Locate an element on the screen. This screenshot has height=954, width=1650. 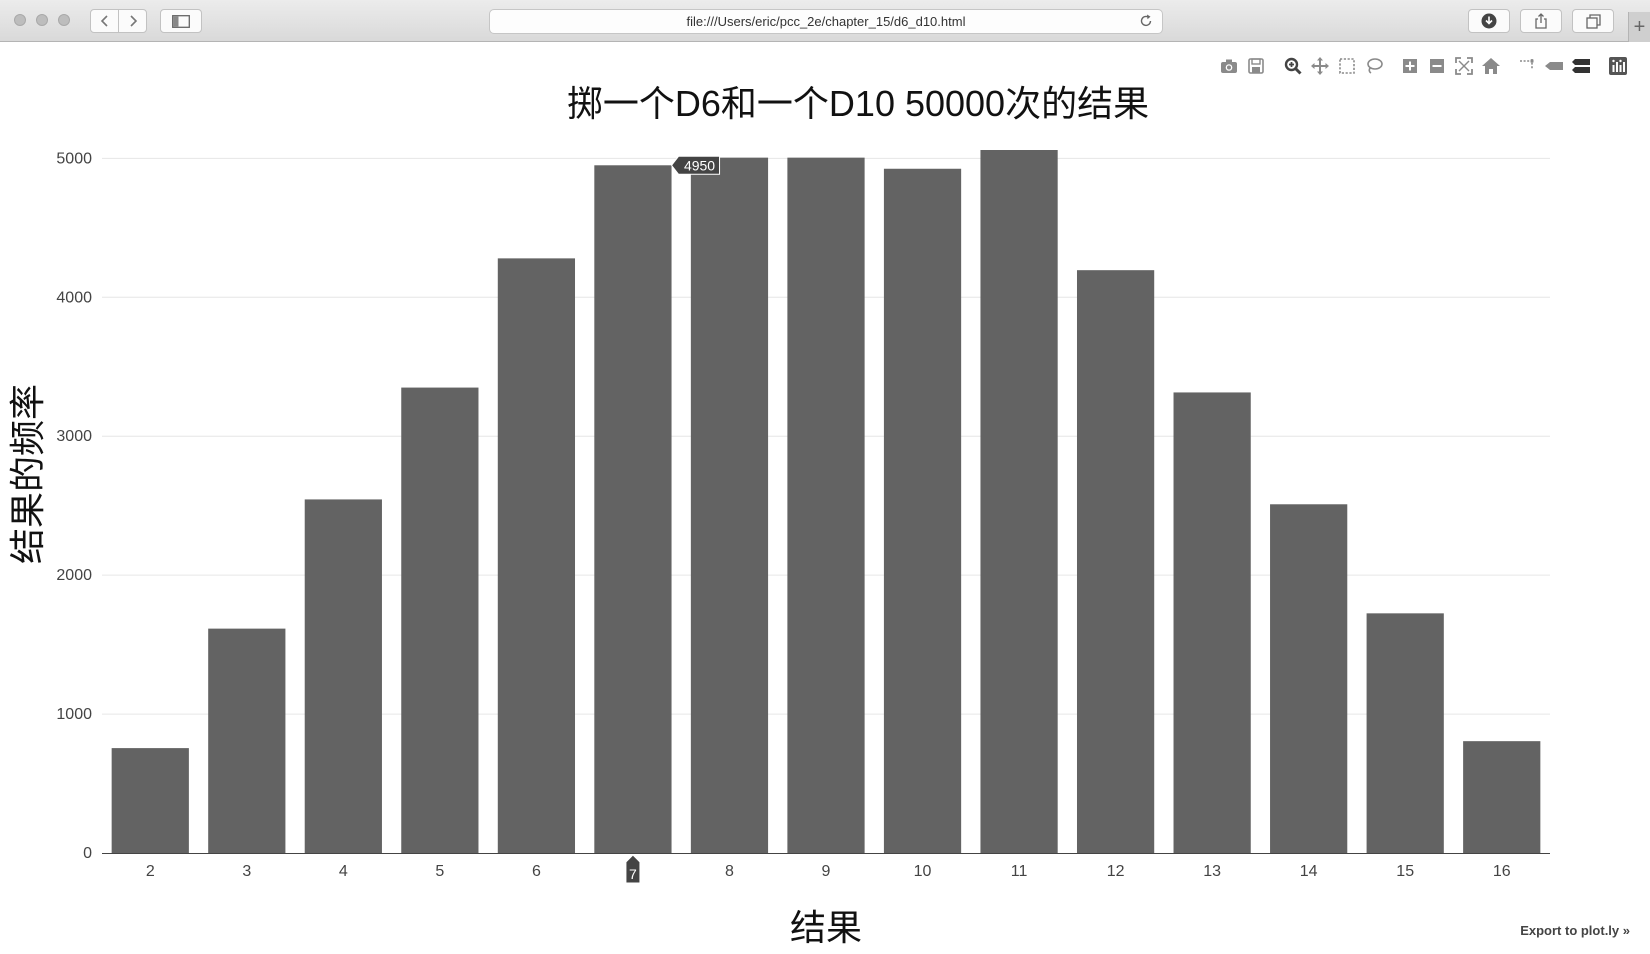
export-to-plotly-link: Export to plot.ly » is located at coordinates (1575, 930).